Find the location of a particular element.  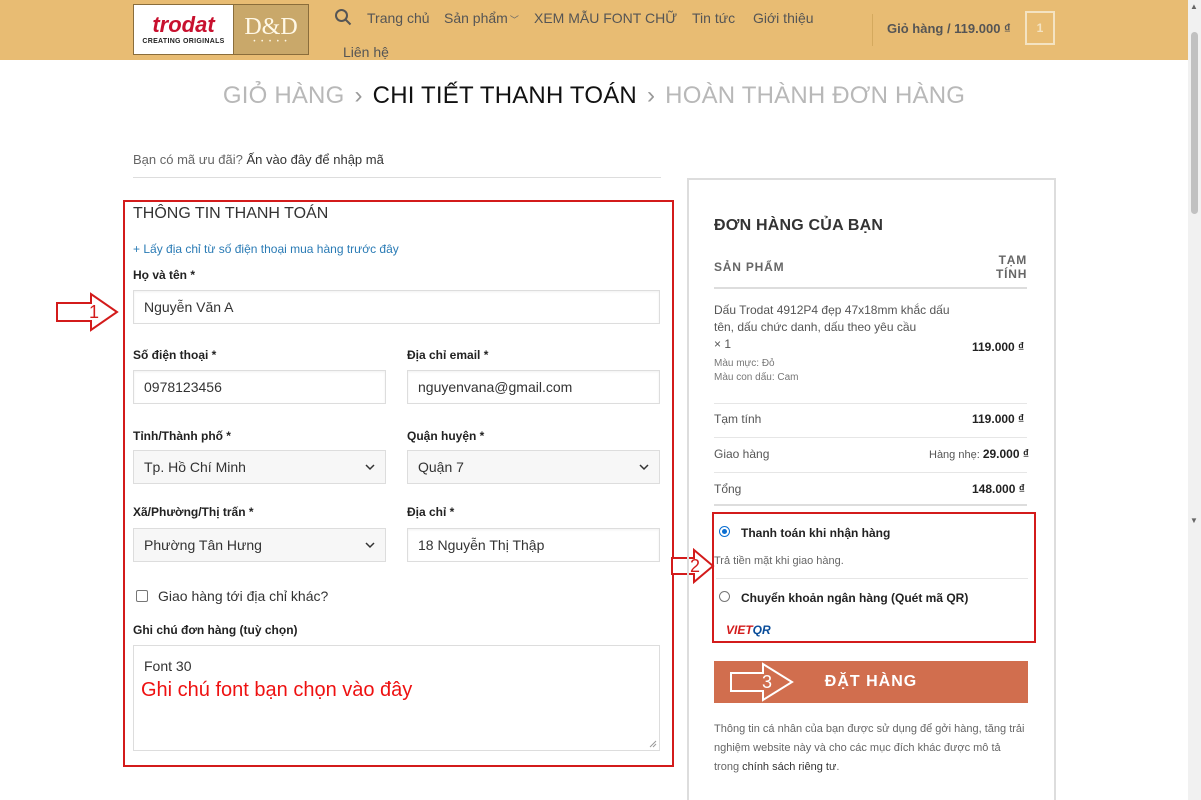

email-field: nguyenvana@gmail.com is located at coordinates (533, 387).